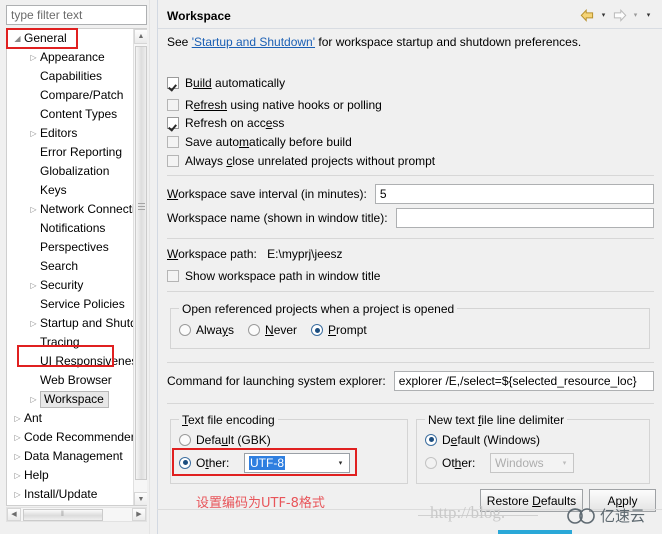  I want to click on tree-item-code-recommenders: ▷ Code Recommenders, so click(73, 437).